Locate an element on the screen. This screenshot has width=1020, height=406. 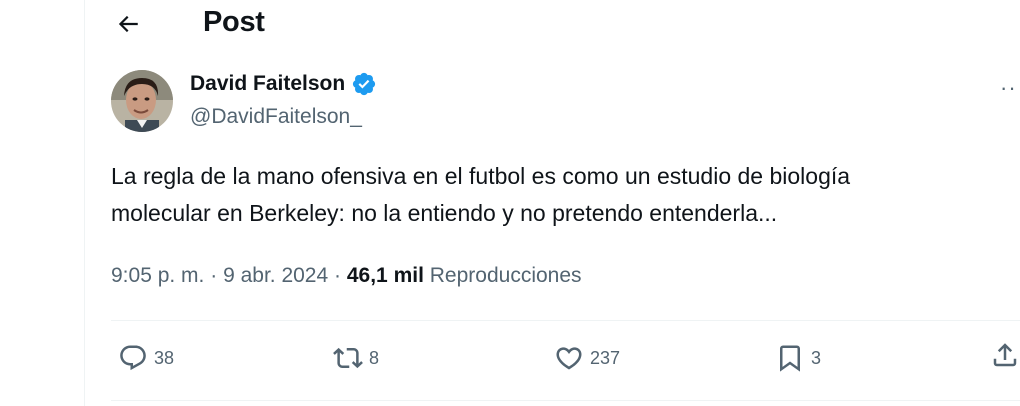
tweet-time: 9:05 p. m. is located at coordinates (157, 275).